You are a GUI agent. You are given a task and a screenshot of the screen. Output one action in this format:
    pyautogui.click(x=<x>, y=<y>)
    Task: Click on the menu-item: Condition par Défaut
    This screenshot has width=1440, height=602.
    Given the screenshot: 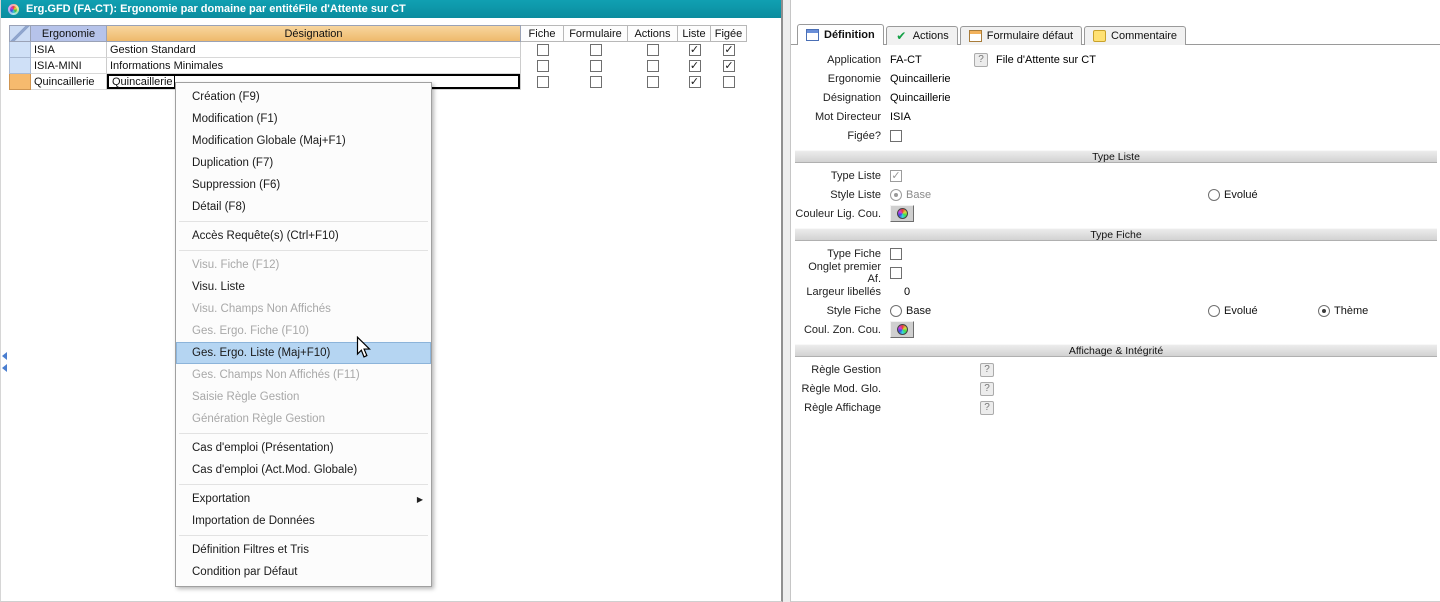 What is the action you would take?
    pyautogui.click(x=303, y=572)
    